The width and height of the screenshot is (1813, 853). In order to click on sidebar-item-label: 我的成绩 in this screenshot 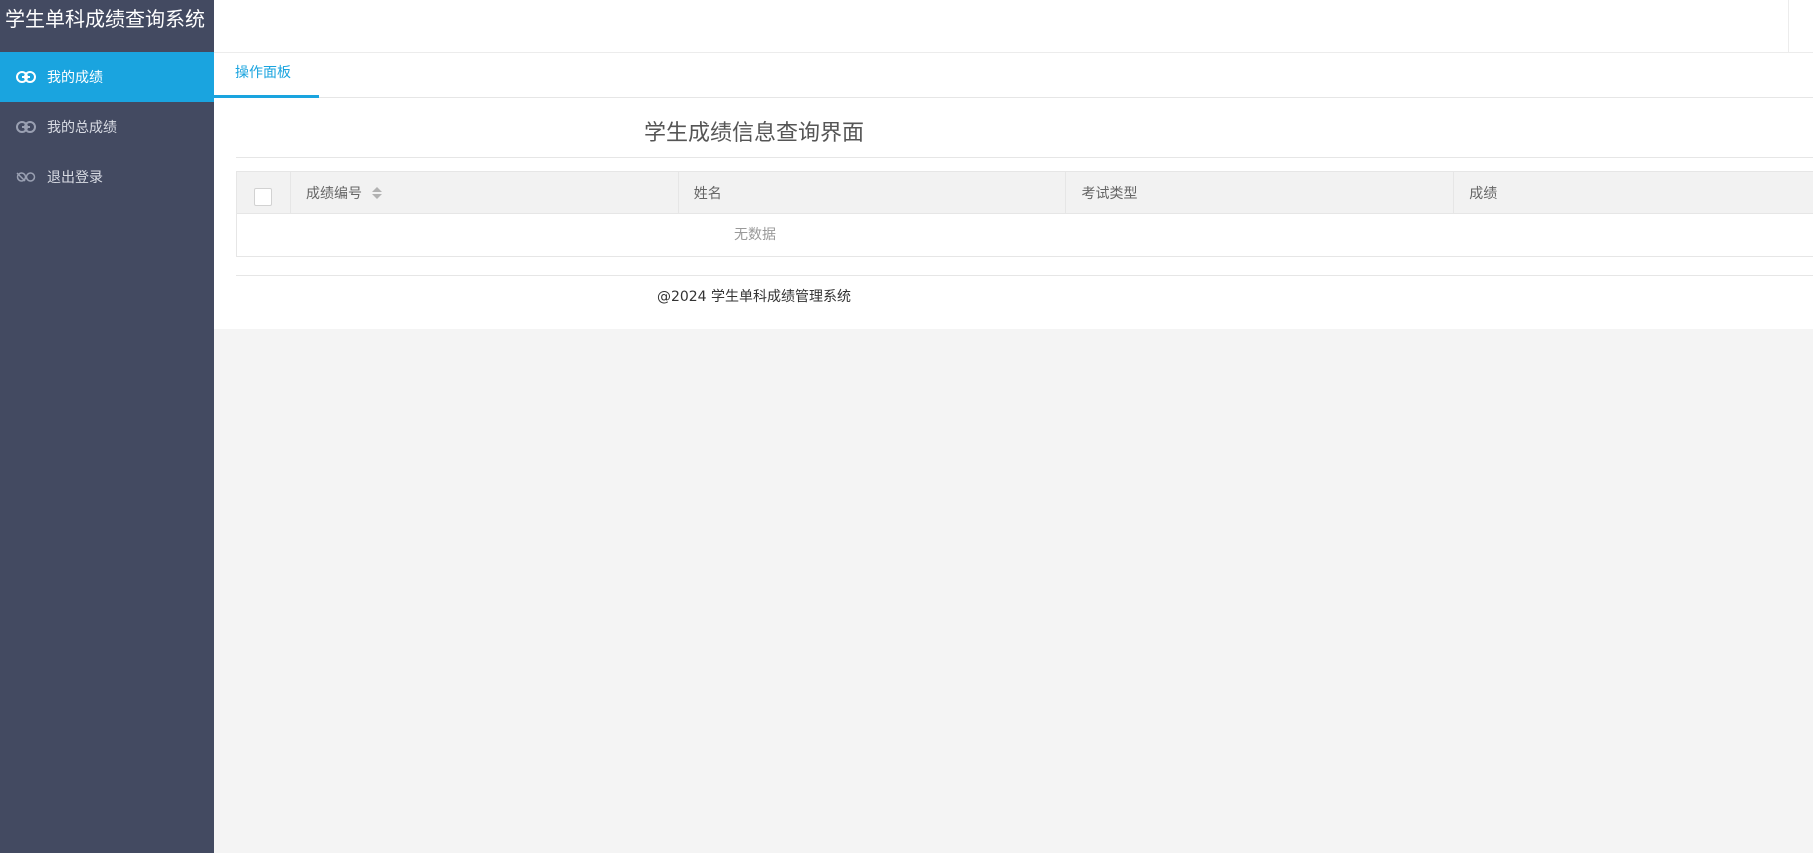, I will do `click(75, 78)`.